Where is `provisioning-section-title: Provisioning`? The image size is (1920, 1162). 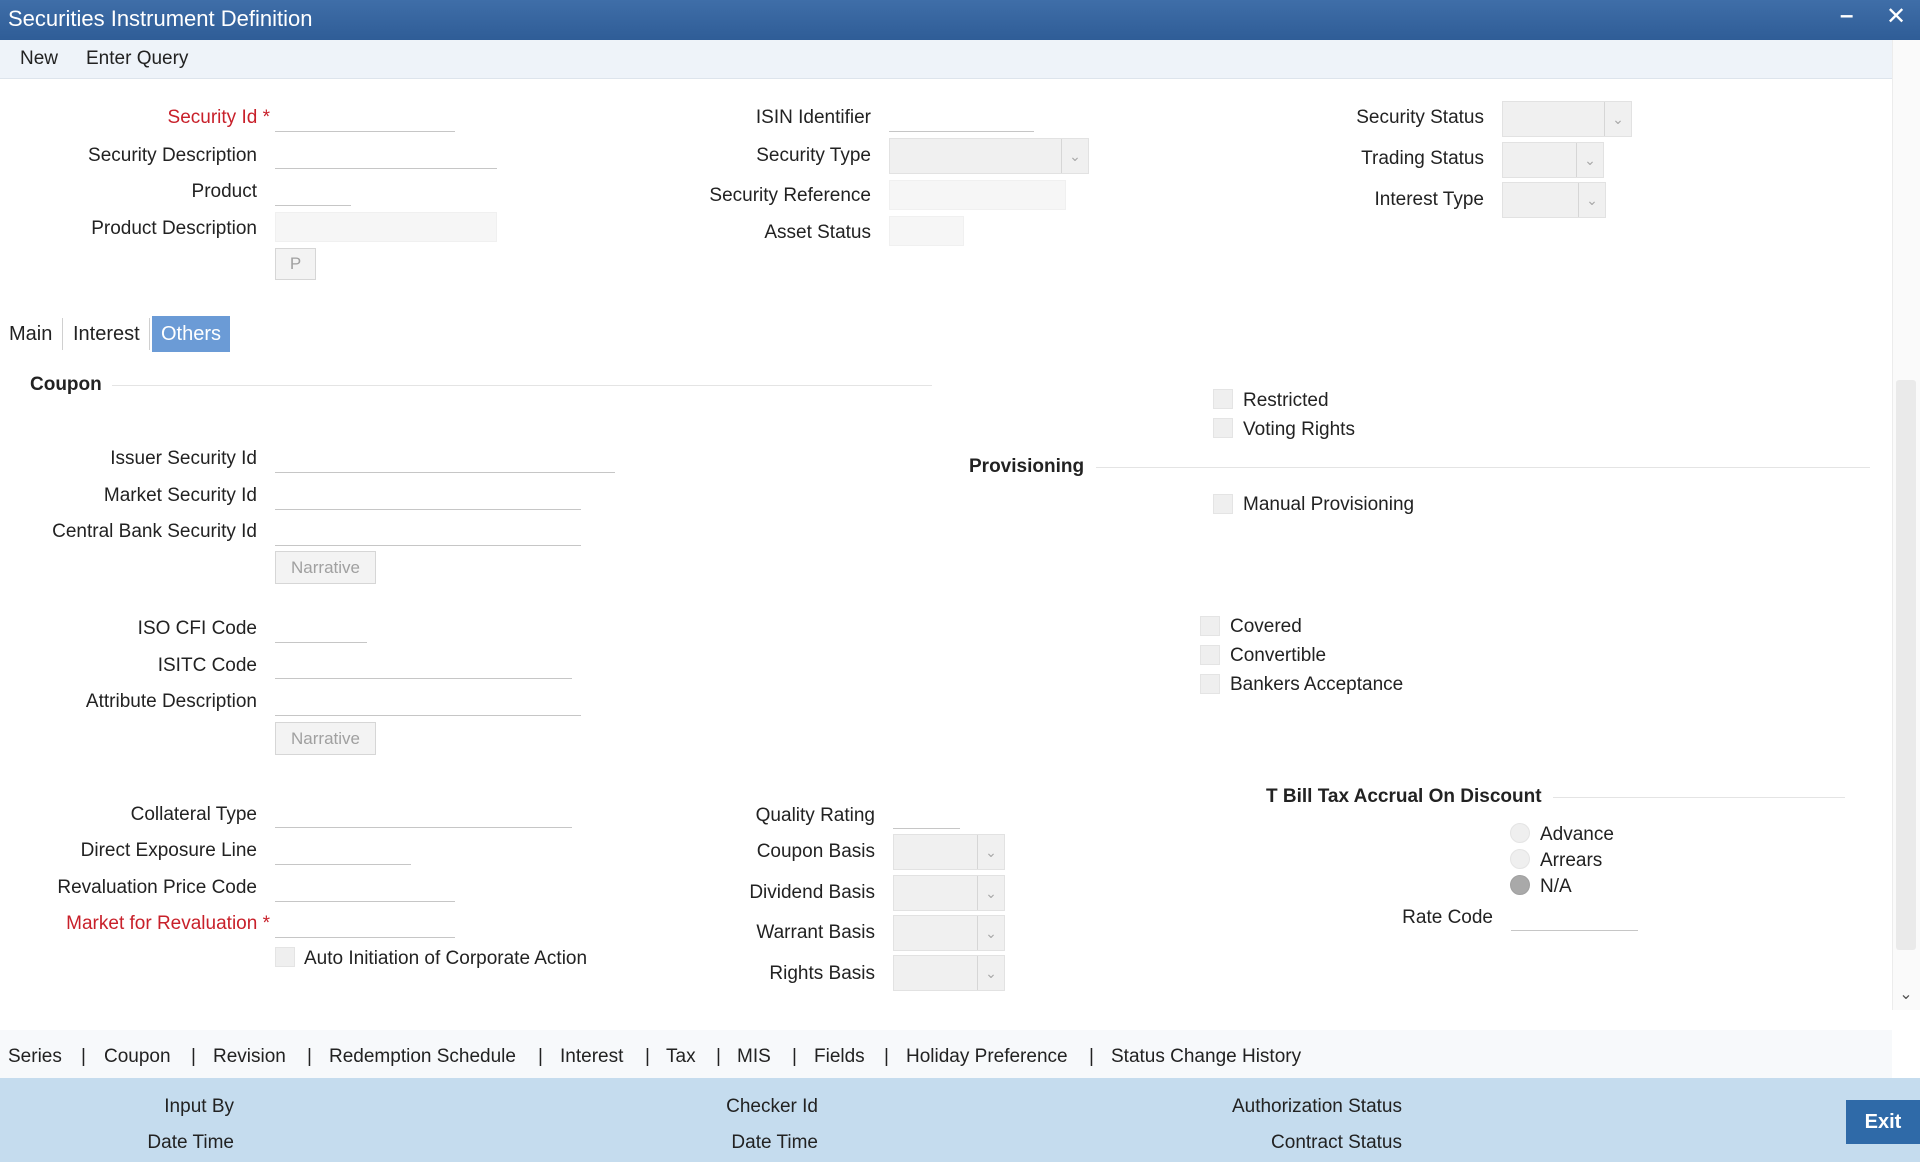
provisioning-section-title: Provisioning is located at coordinates (1027, 466).